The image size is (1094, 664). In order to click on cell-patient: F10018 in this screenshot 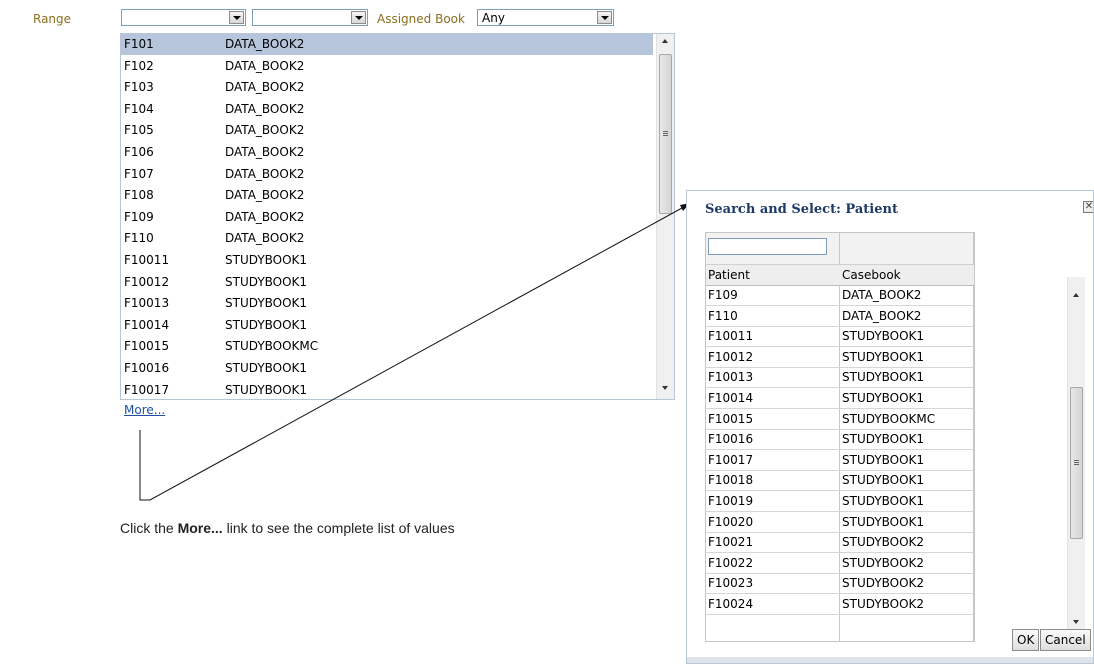, I will do `click(731, 480)`.